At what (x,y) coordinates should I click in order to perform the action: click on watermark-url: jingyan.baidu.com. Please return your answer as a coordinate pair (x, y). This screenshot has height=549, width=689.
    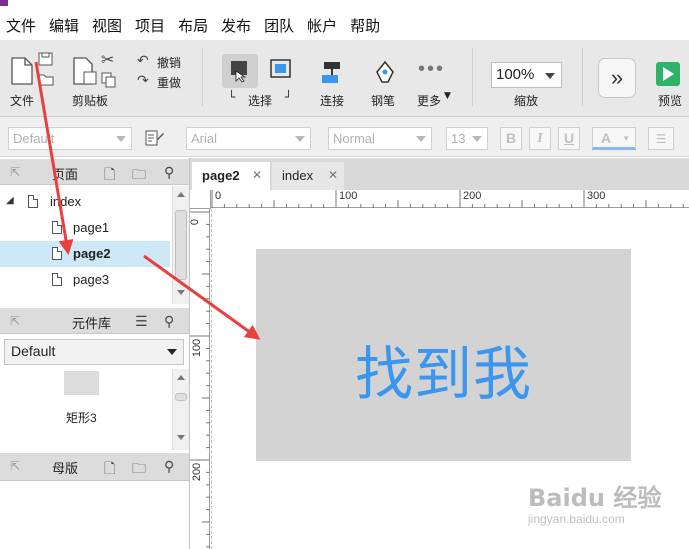
    Looking at the image, I should click on (576, 519).